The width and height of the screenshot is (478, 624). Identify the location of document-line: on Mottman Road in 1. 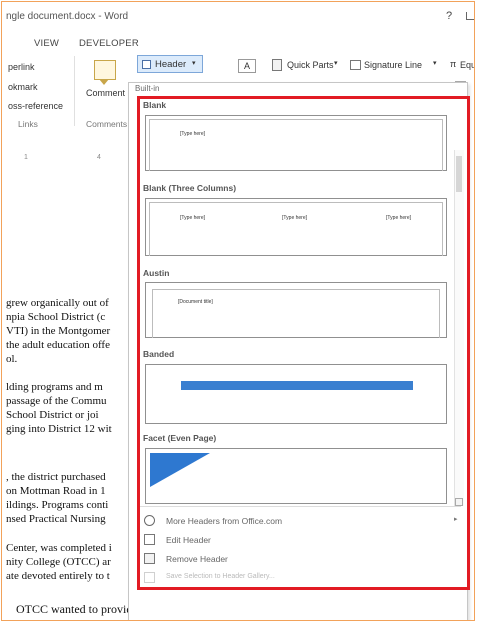
(56, 491).